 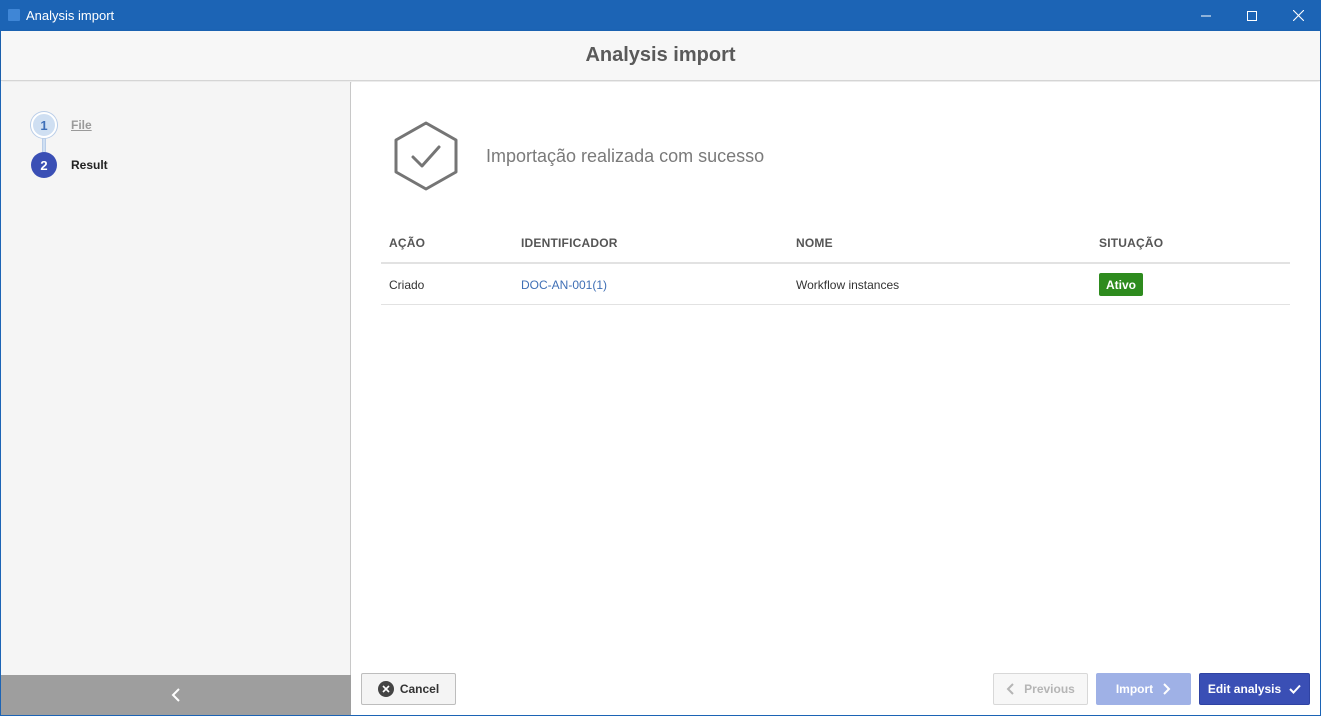 I want to click on minimize-icon, so click(x=1206, y=15).